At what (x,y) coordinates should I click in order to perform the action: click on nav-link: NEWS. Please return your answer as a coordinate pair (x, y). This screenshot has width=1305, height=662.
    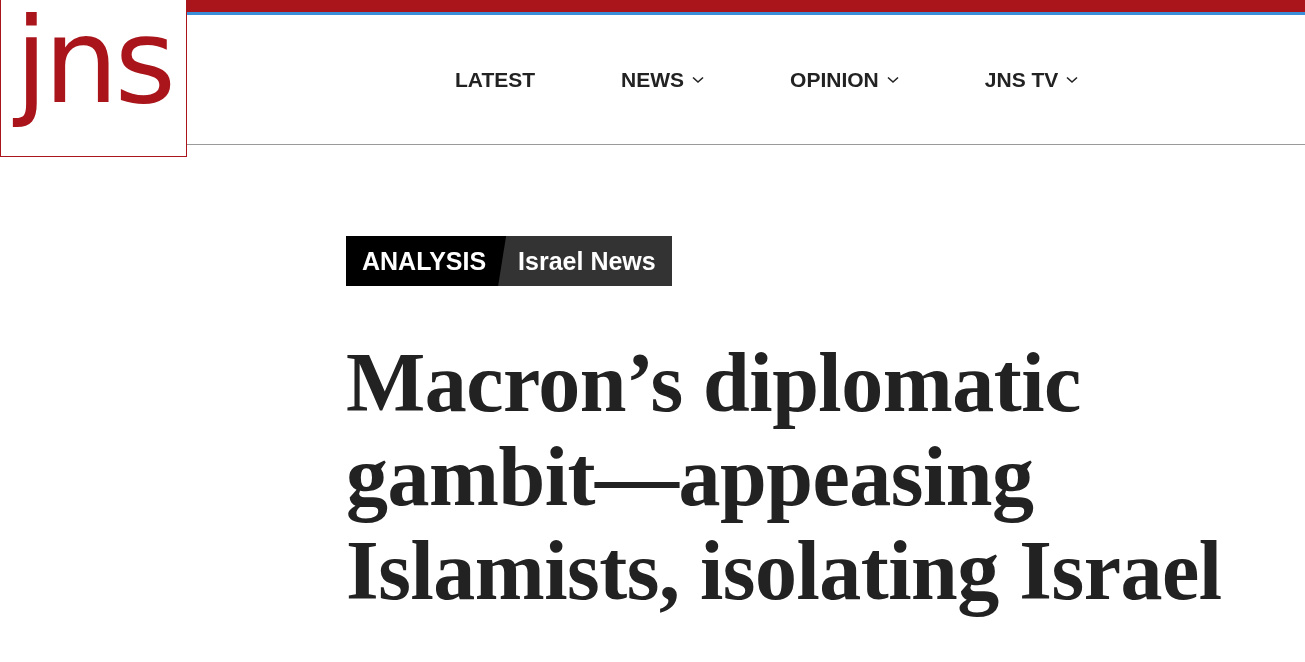
    Looking at the image, I should click on (663, 79).